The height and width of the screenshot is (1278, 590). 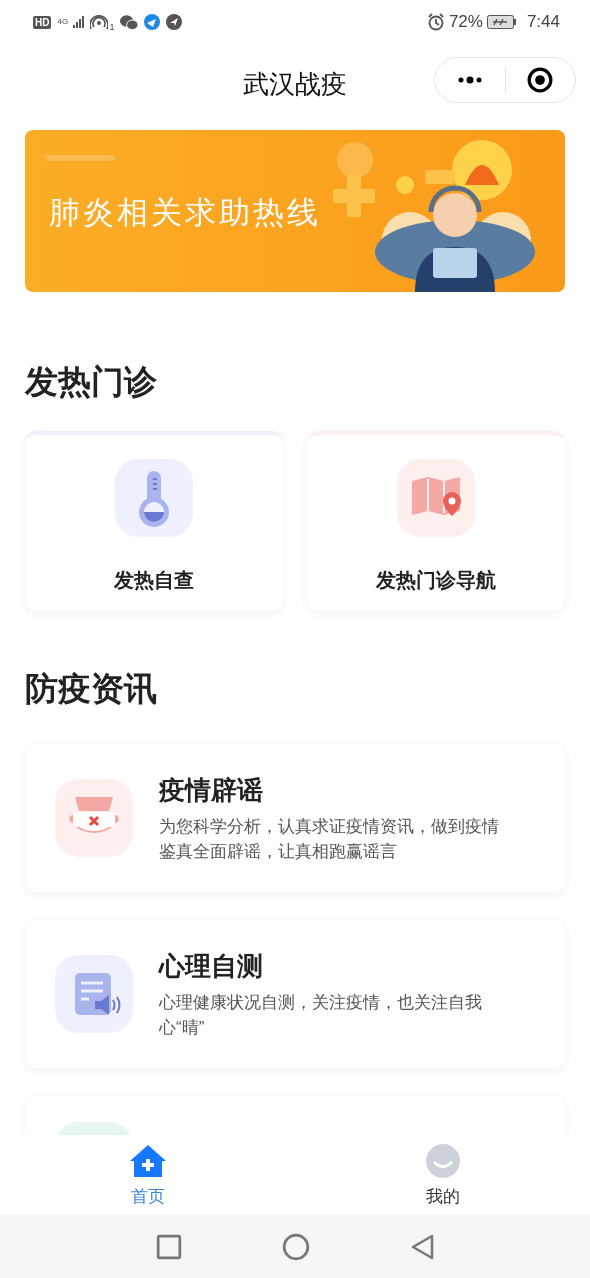 What do you see at coordinates (329, 839) in the screenshot?
I see `card-description: 为您科学分析，认真求证疫情资讯，做到疫情鉴真全面辟谣，让真相跑赢谣言` at bounding box center [329, 839].